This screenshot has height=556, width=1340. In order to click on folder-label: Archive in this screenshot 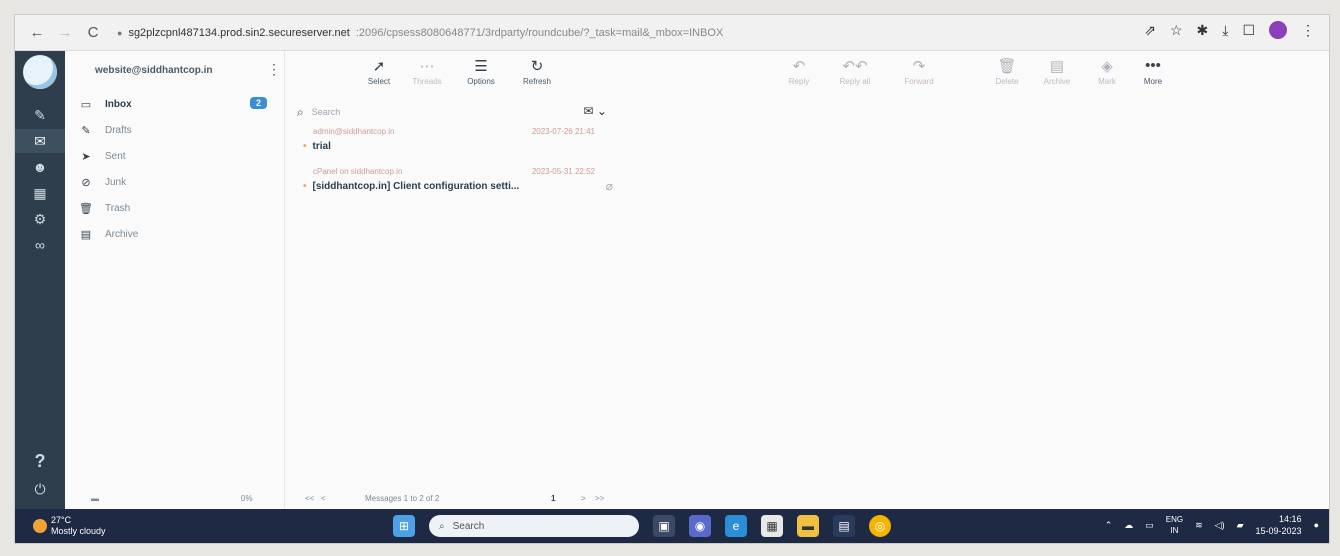, I will do `click(122, 234)`.